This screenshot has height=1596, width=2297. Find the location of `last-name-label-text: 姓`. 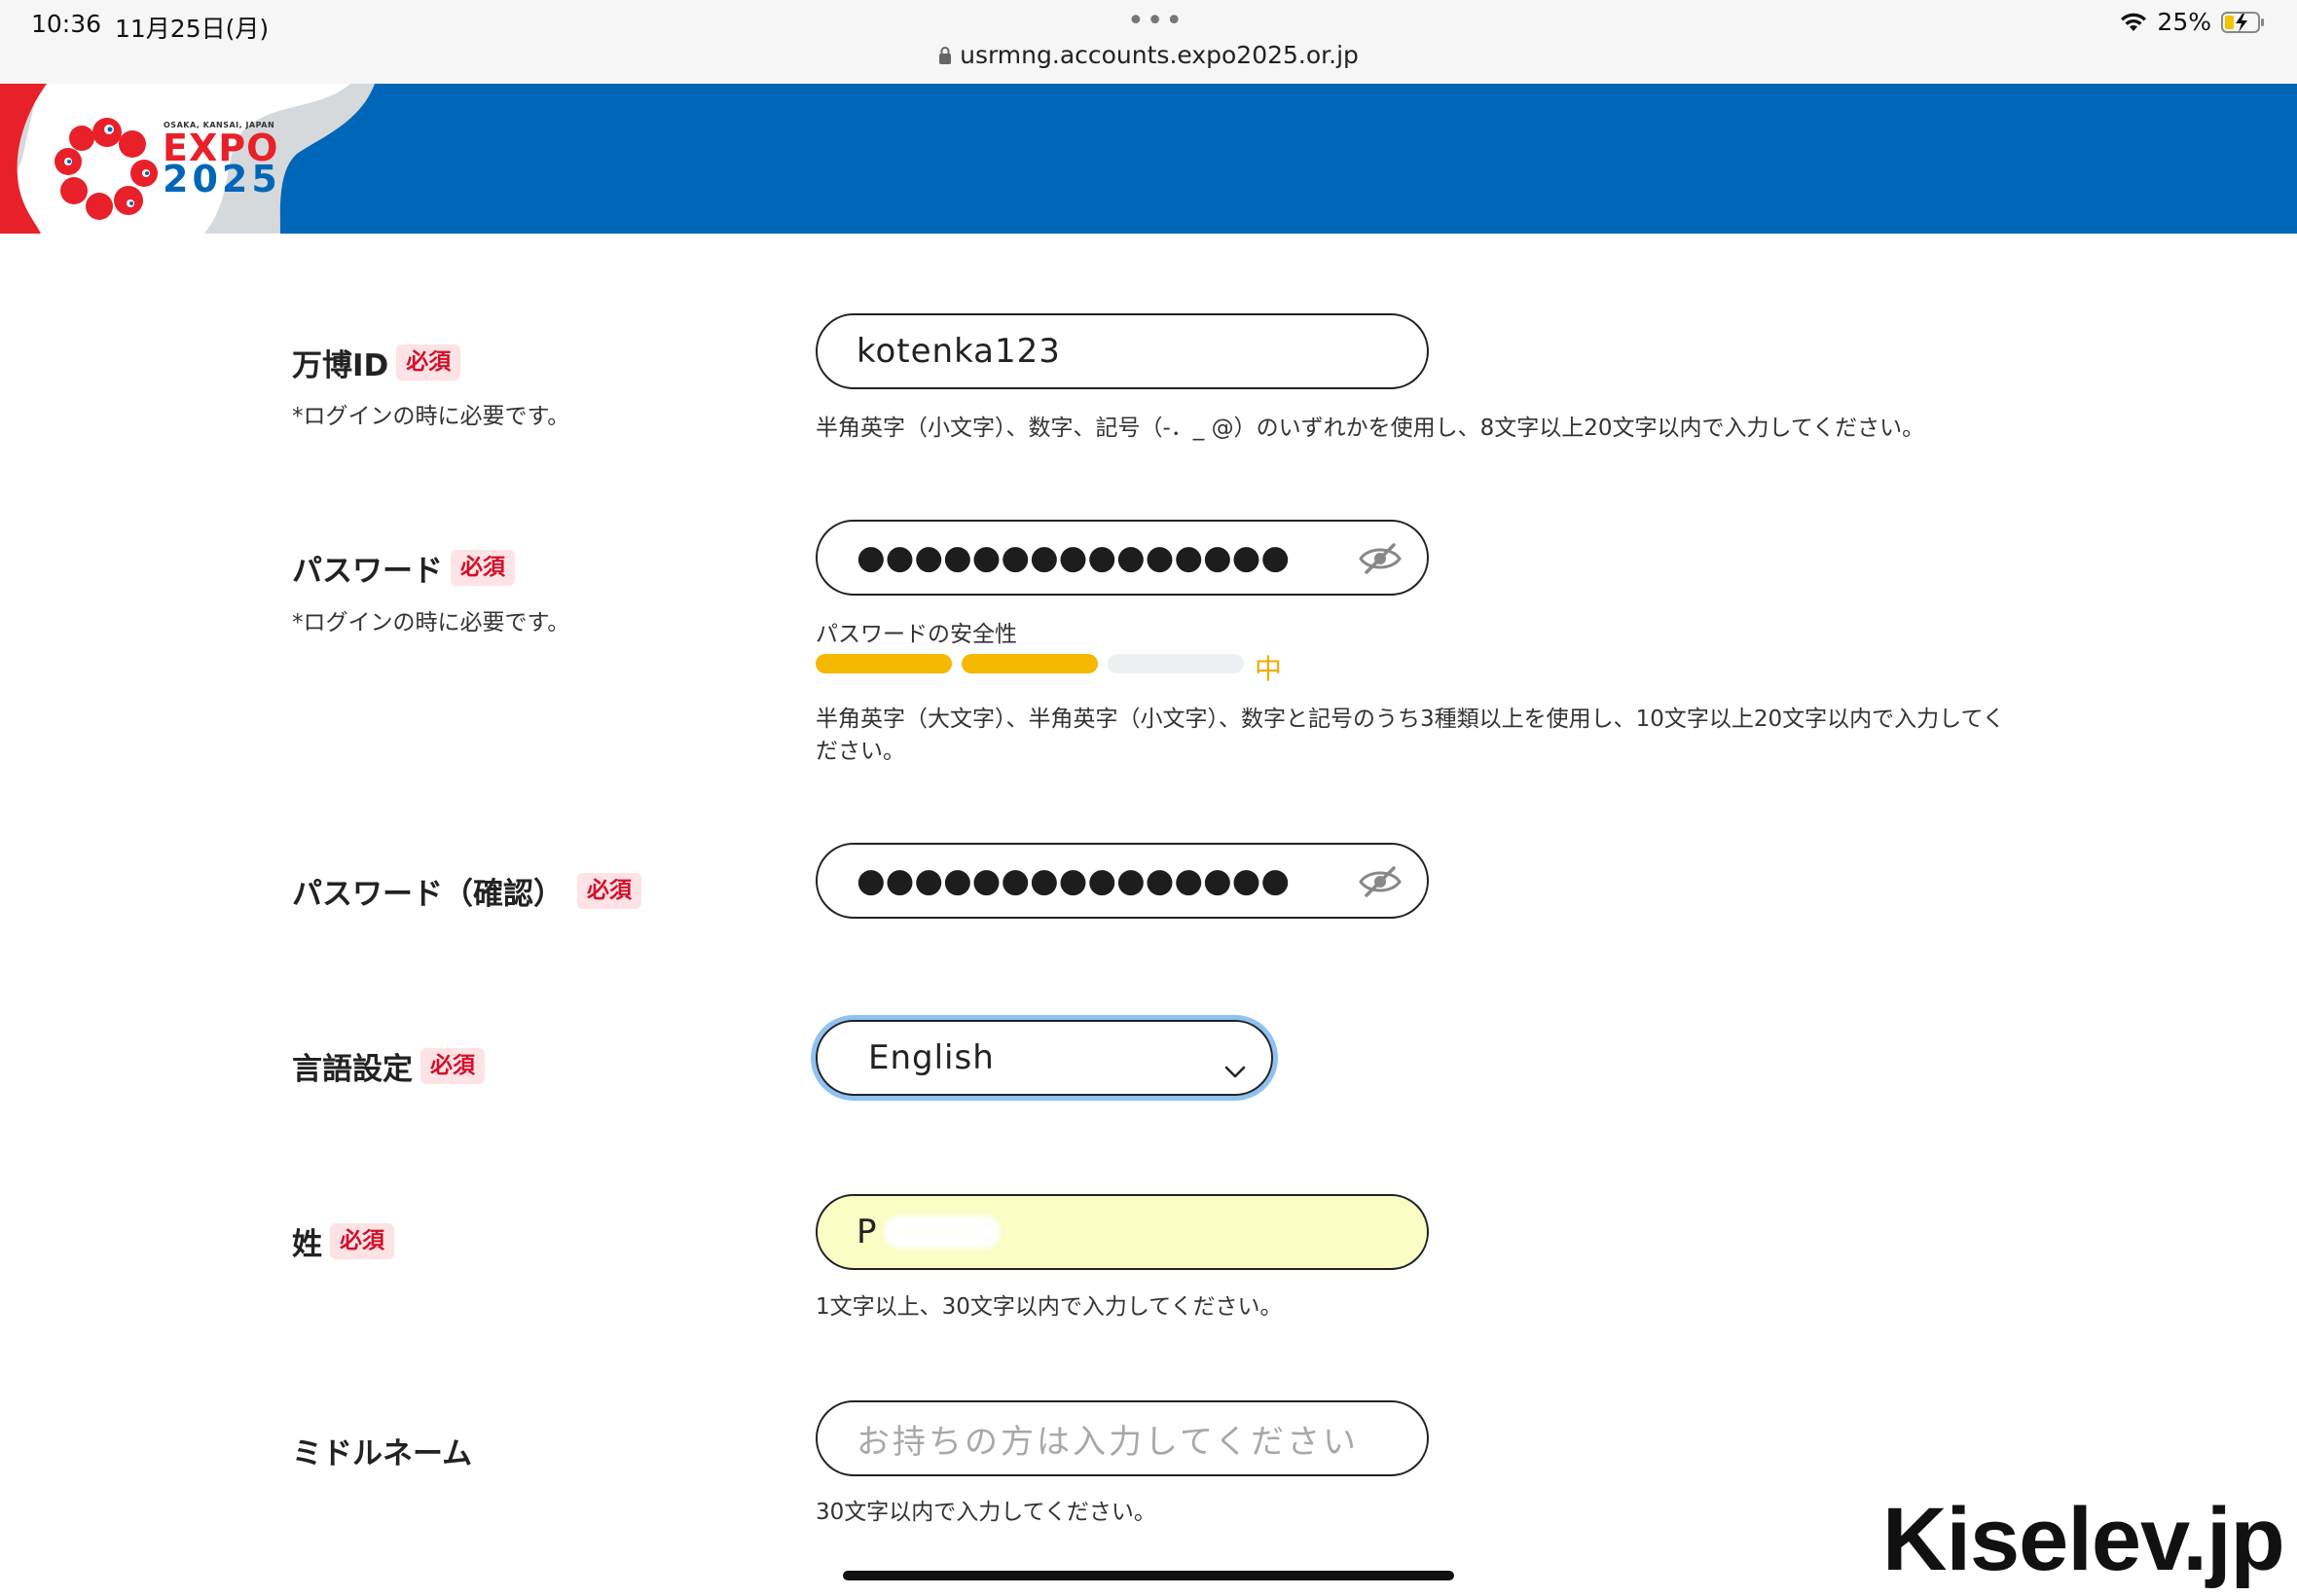

last-name-label-text: 姓 is located at coordinates (307, 1244).